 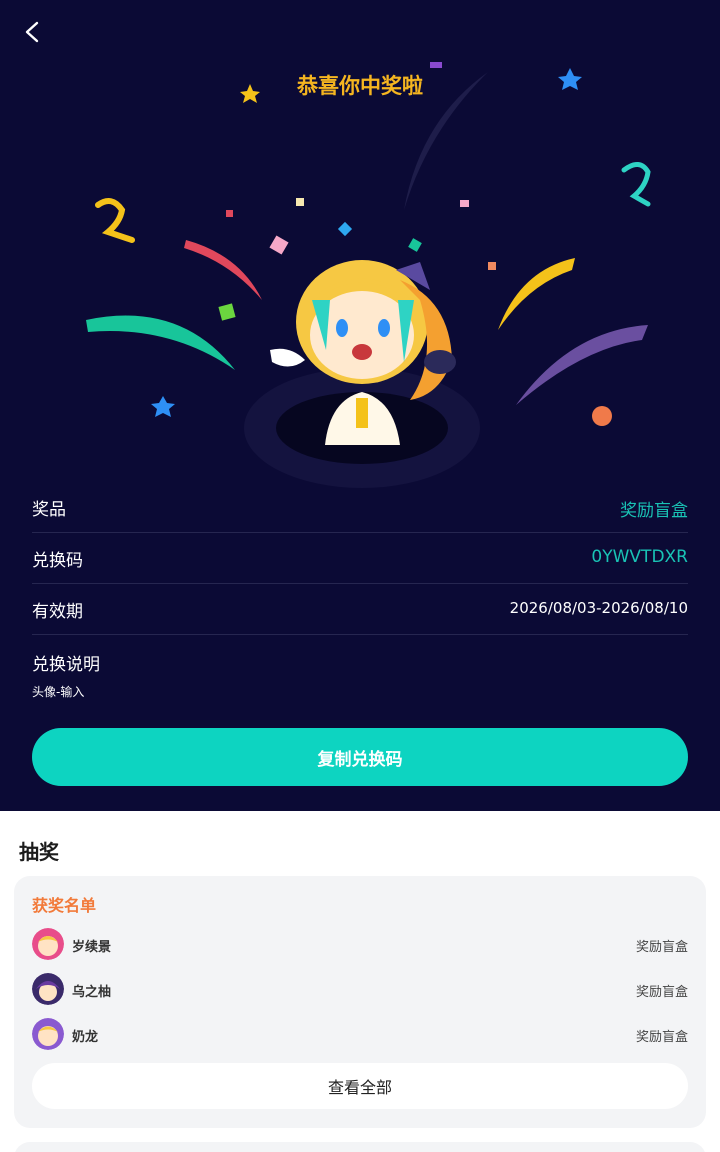 What do you see at coordinates (360, 13) in the screenshot?
I see `status-bar` at bounding box center [360, 13].